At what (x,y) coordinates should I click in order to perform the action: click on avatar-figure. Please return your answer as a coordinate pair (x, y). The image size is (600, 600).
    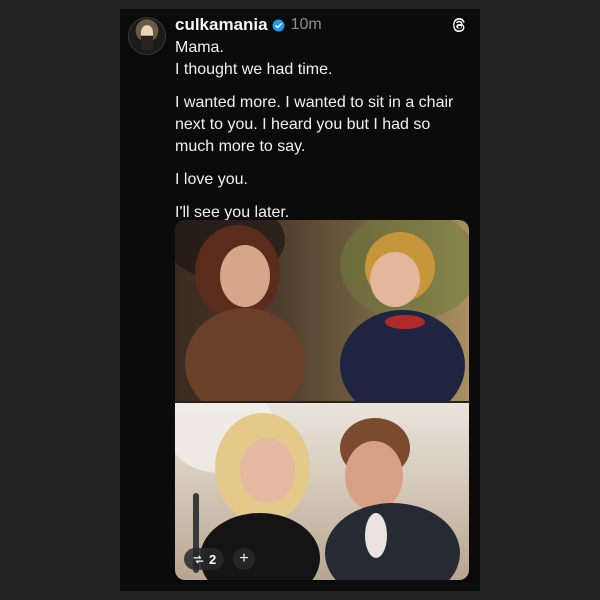
    Looking at the image, I should click on (147, 38).